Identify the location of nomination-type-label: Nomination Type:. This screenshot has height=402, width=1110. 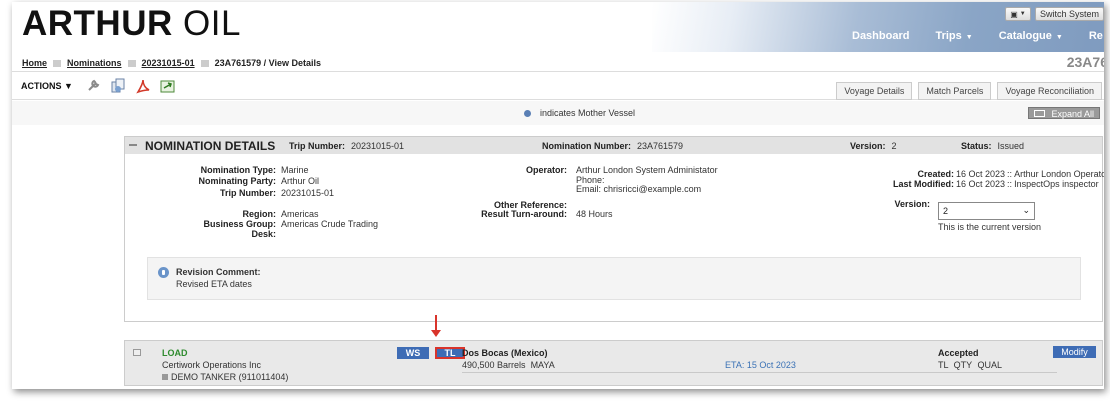
(238, 170).